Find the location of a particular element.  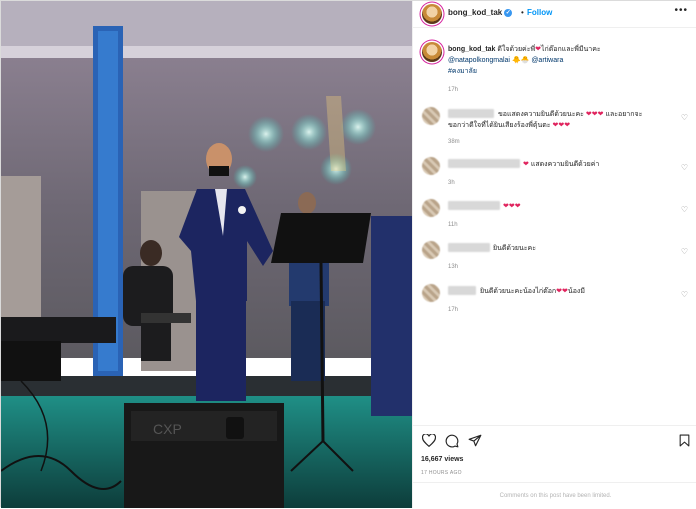

comment-time: 11h is located at coordinates (453, 225).